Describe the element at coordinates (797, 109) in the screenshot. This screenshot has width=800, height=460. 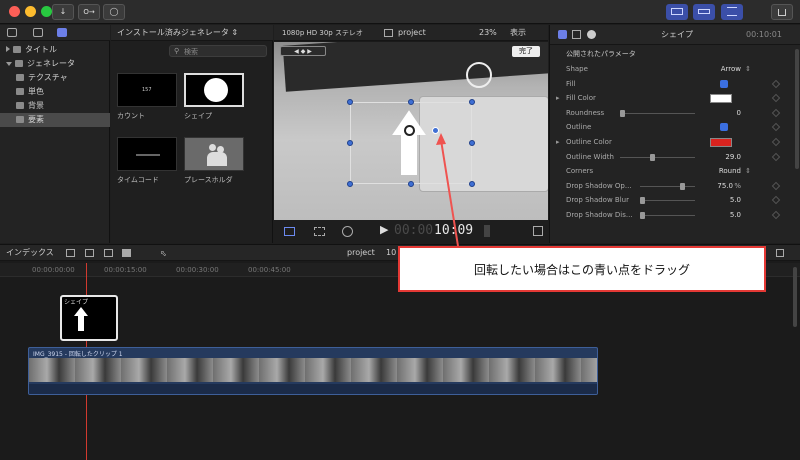
I see `inspector-scrollbar` at that location.